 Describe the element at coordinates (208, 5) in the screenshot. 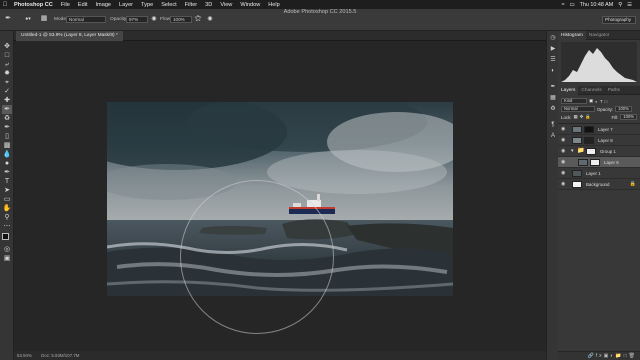

I see `menu-3d: 3D` at that location.